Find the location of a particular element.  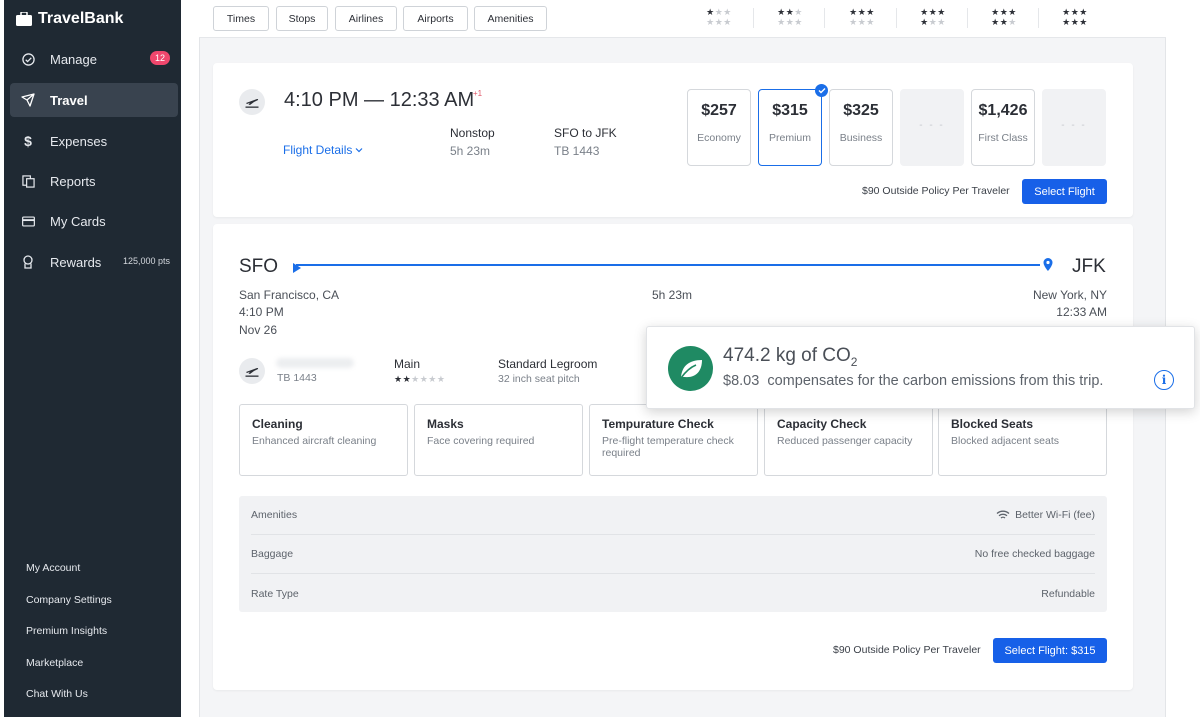

filter-airlines-button: Airlines is located at coordinates (366, 18).